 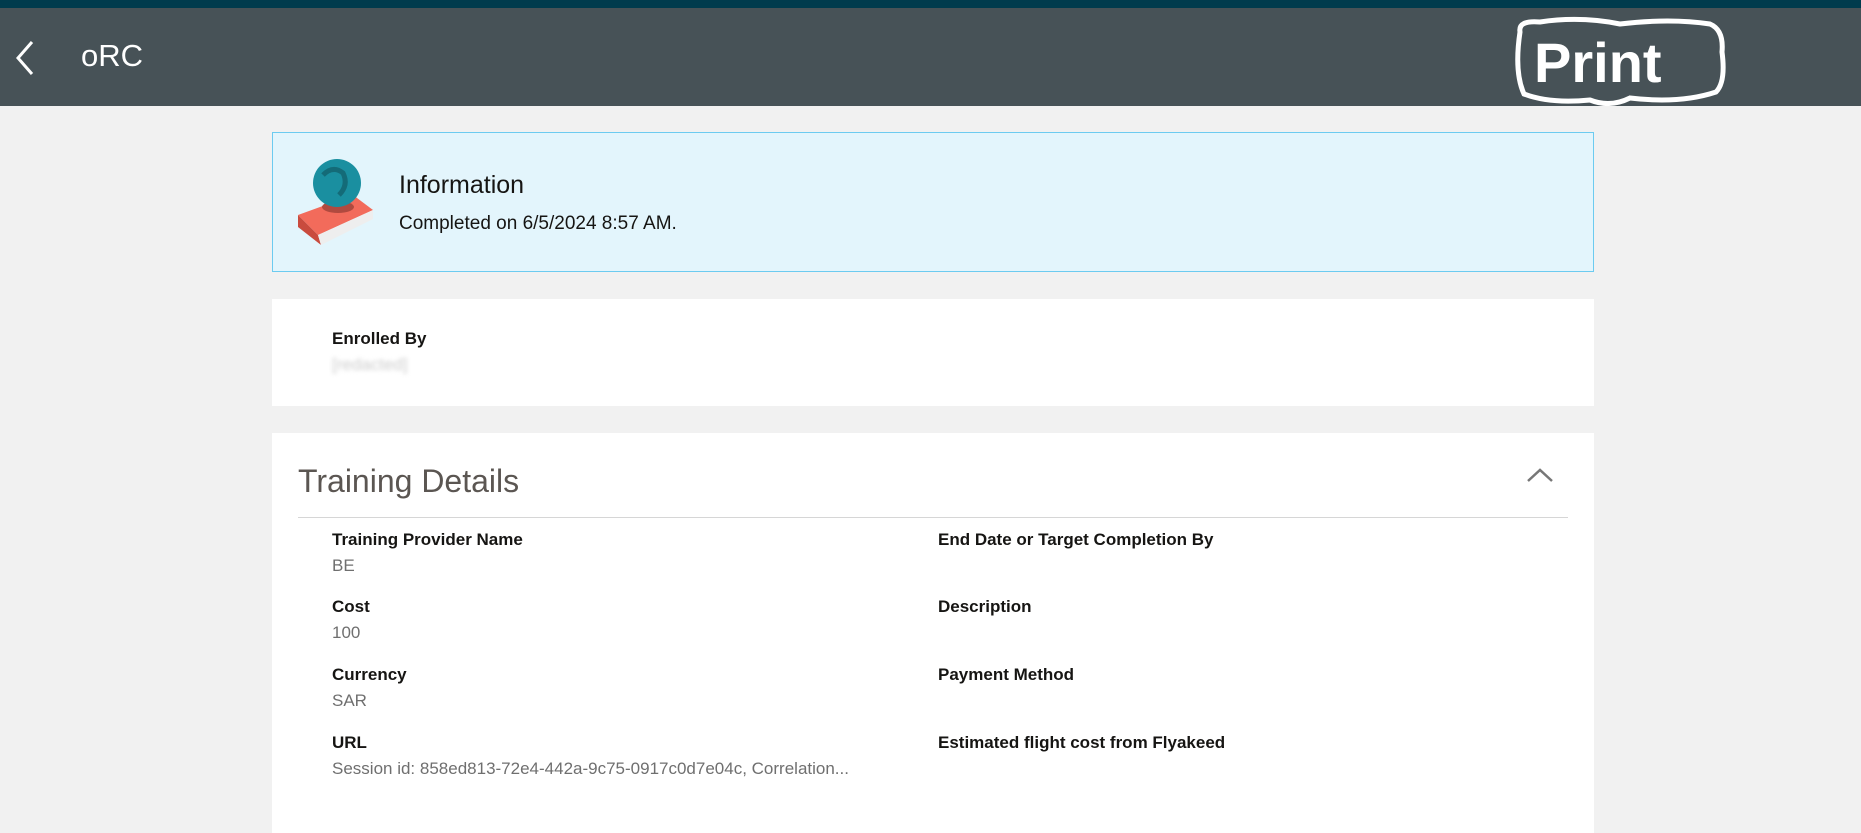 What do you see at coordinates (930, 57) in the screenshot?
I see `app-header: oRC Print` at bounding box center [930, 57].